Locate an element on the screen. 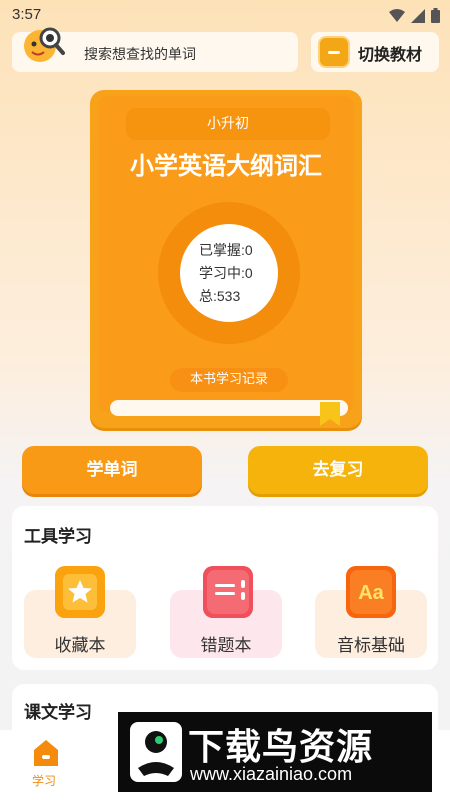 The width and height of the screenshot is (450, 800). wifi-icon is located at coordinates (397, 15).